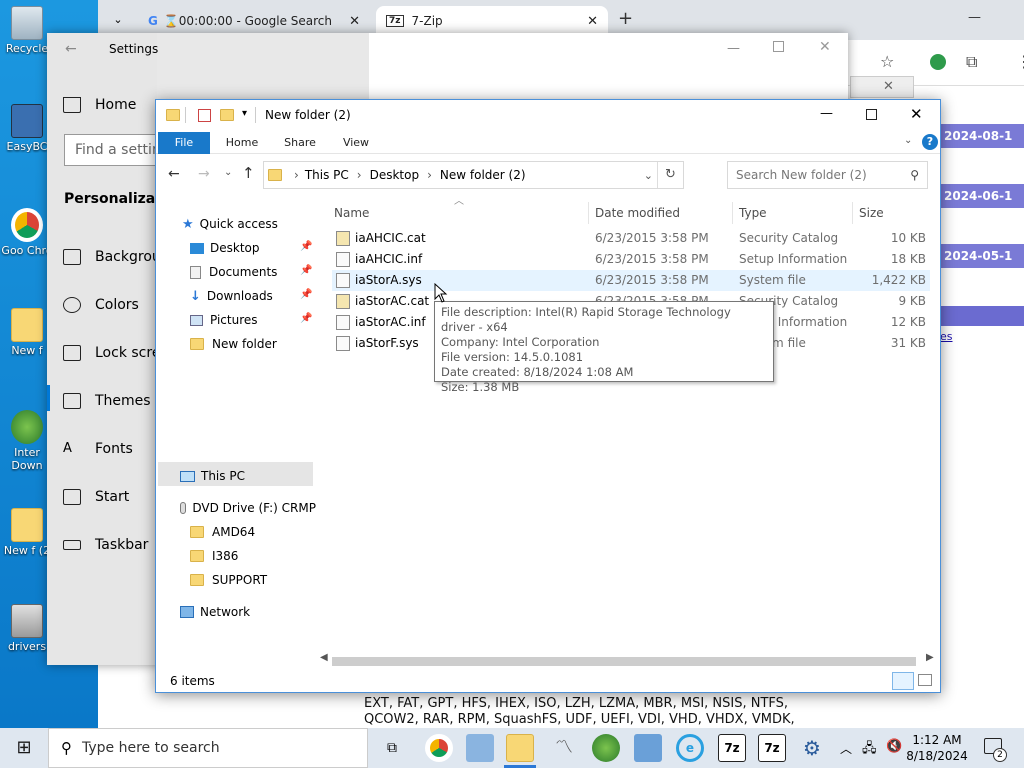 The width and height of the screenshot is (1024, 768). I want to click on column-type: Type, so click(753, 213).